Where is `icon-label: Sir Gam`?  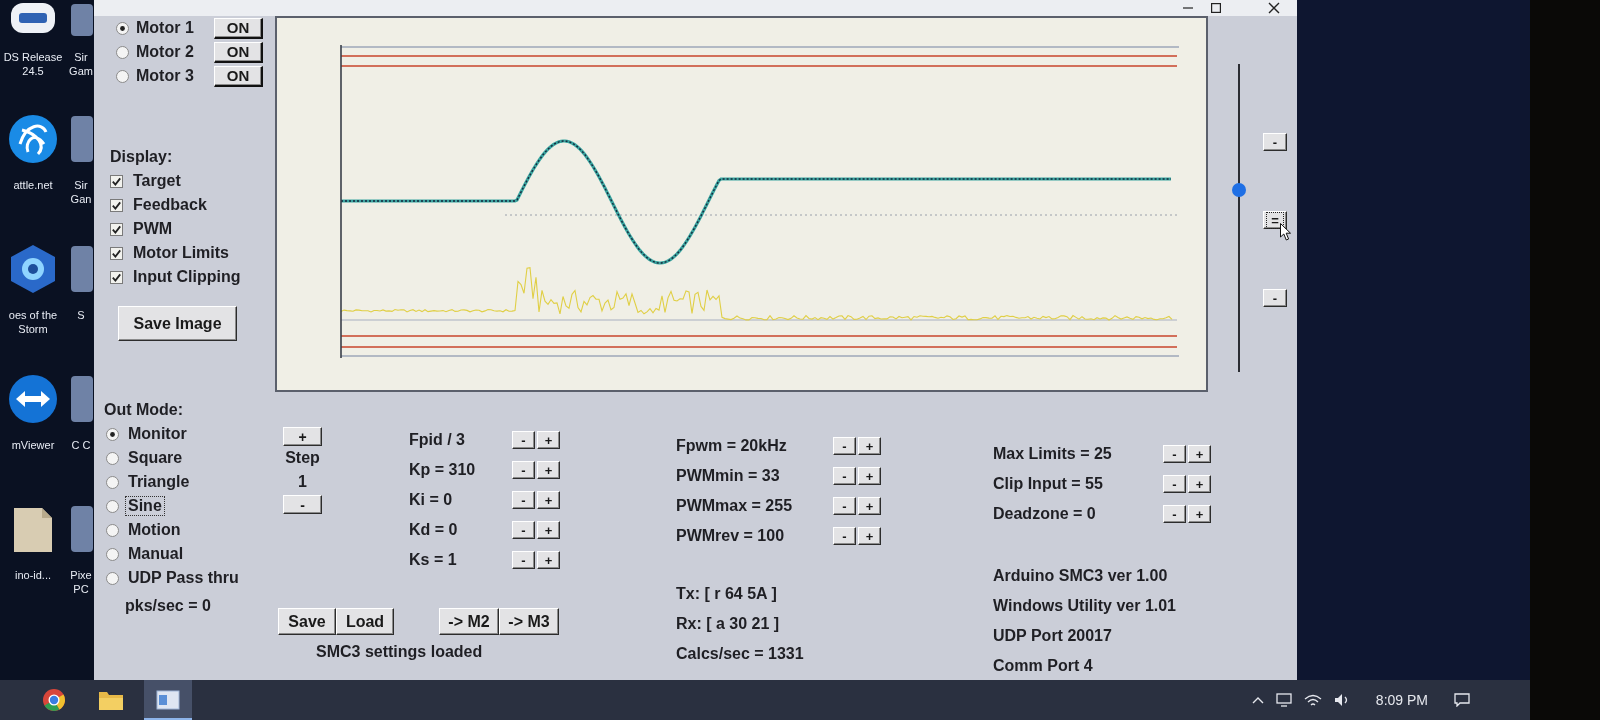 icon-label: Sir Gam is located at coordinates (81, 64).